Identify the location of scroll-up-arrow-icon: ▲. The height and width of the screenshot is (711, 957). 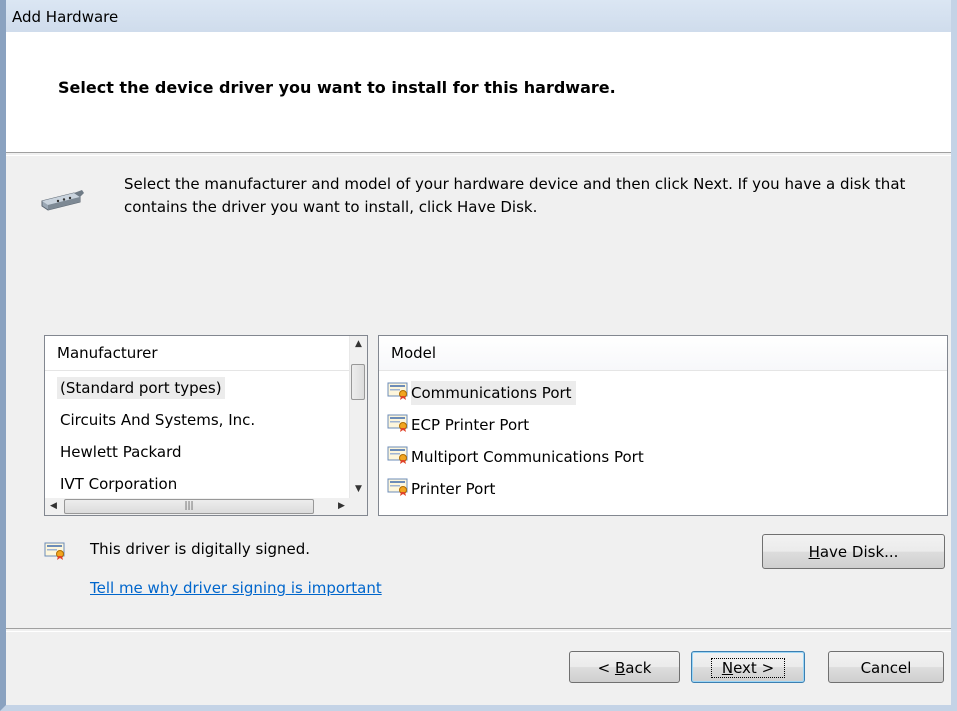
(358, 344).